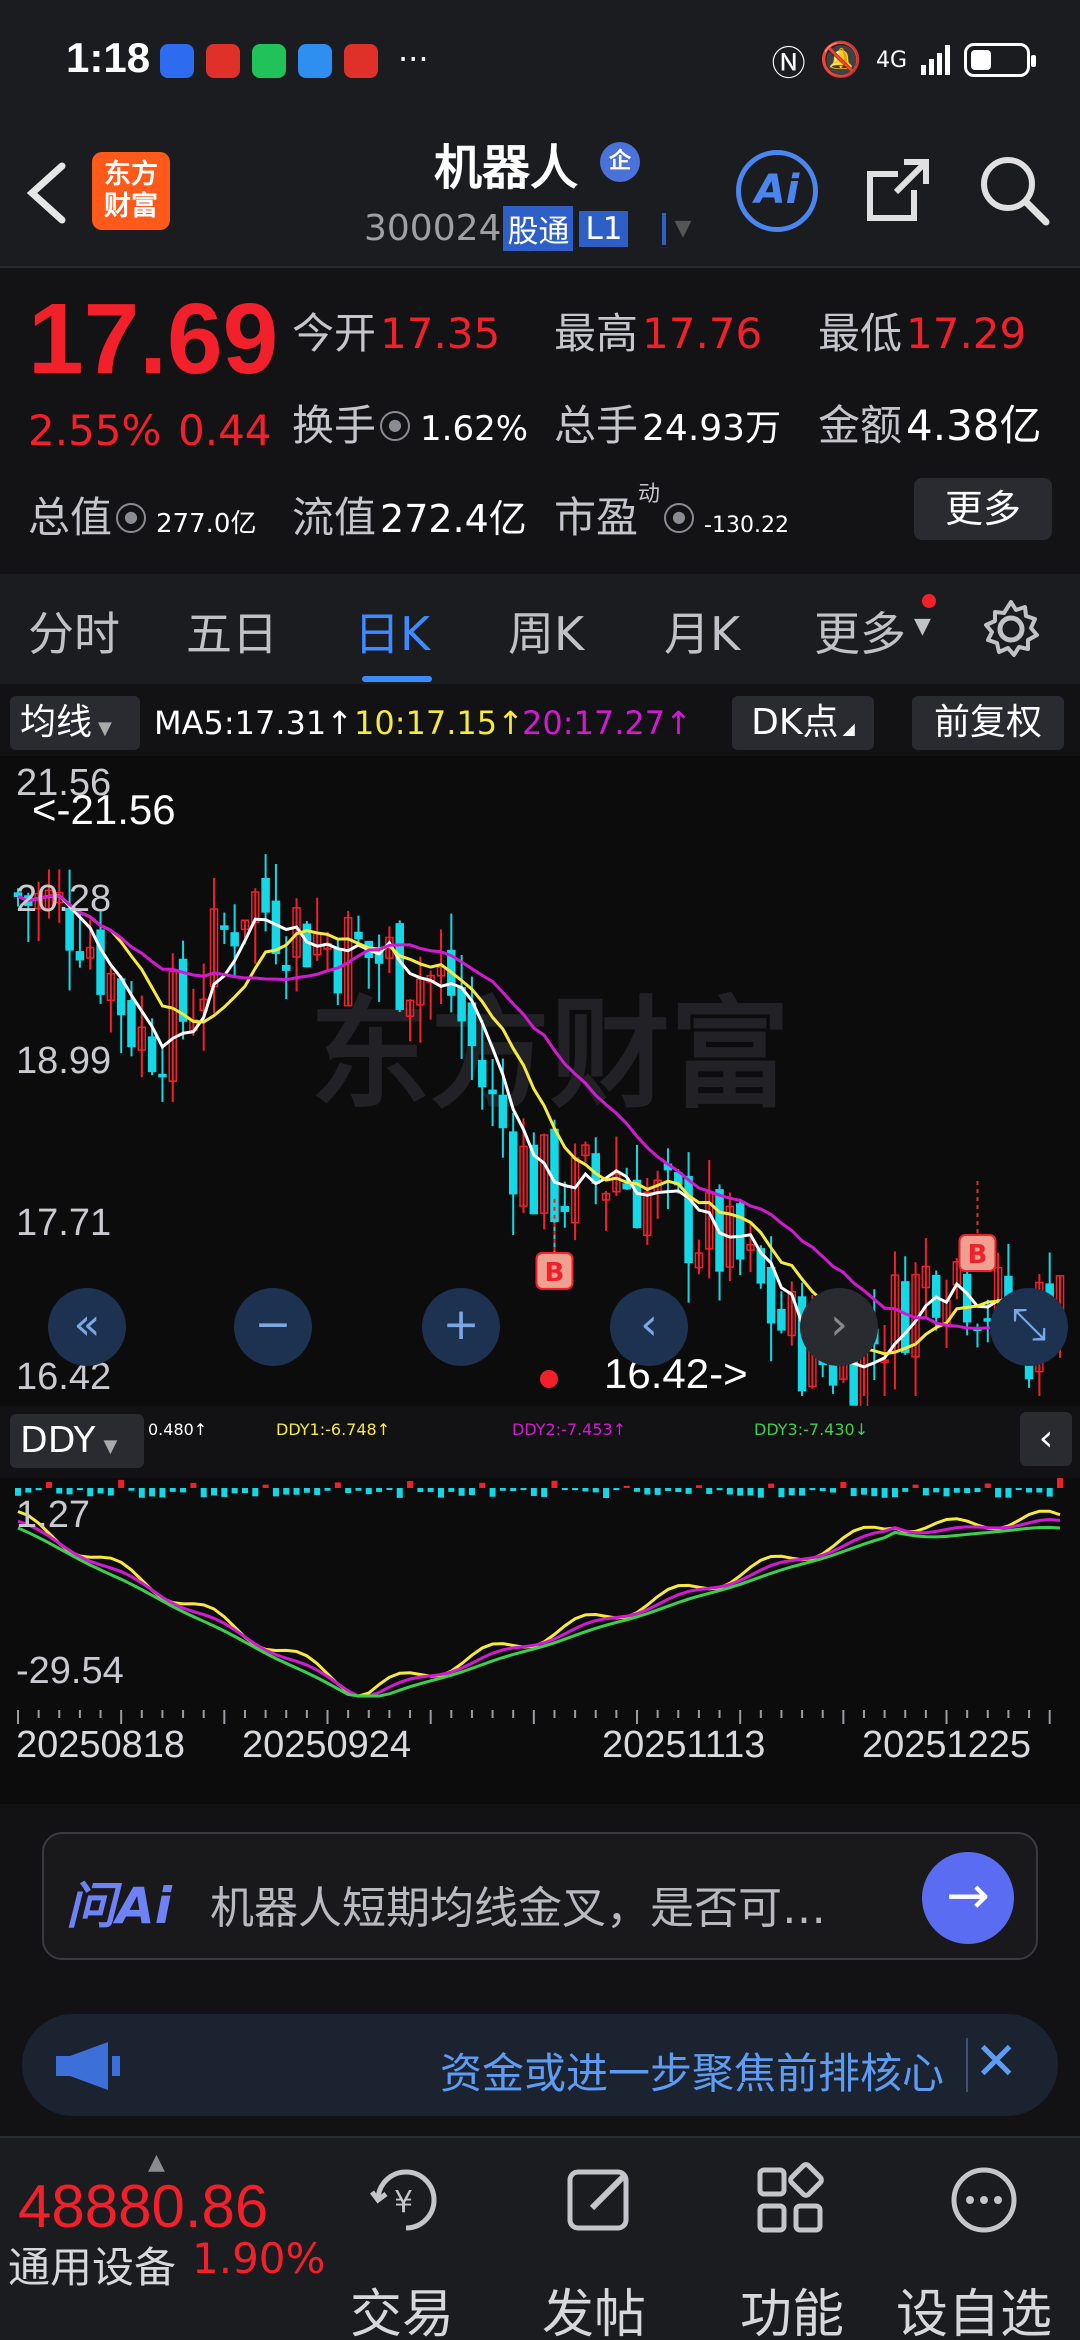 The width and height of the screenshot is (1080, 2340). I want to click on ai-button: Ai, so click(777, 191).